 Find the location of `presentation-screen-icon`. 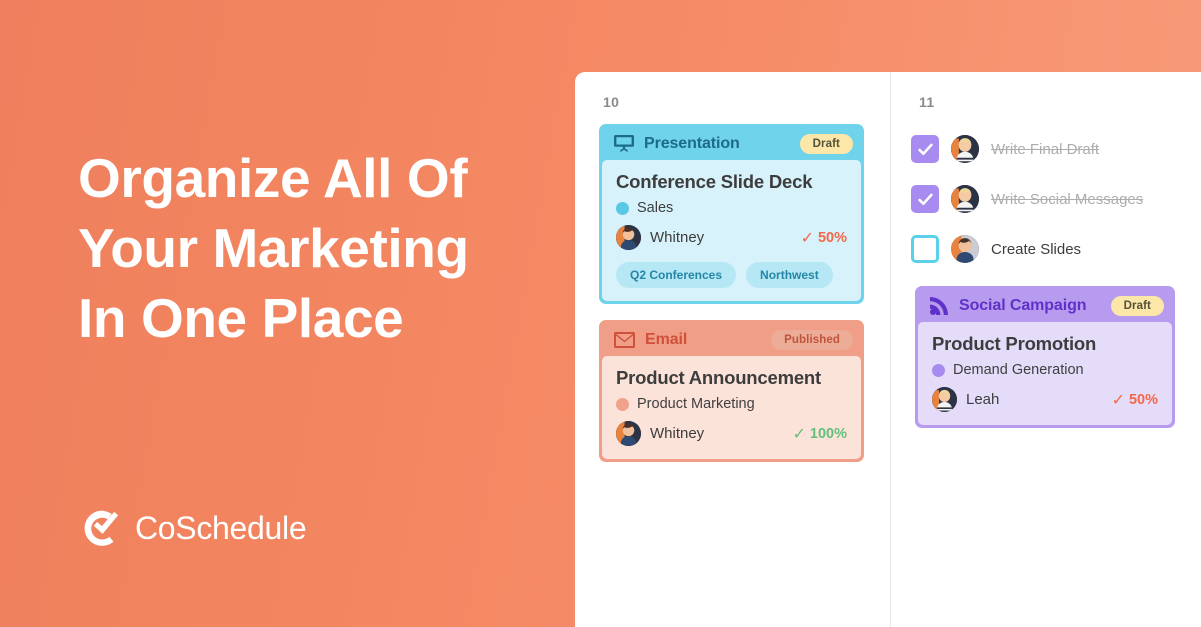

presentation-screen-icon is located at coordinates (624, 143).